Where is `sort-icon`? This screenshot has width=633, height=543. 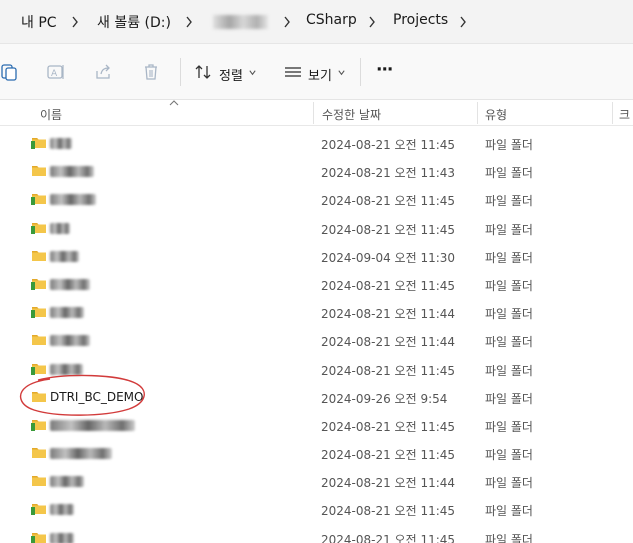 sort-icon is located at coordinates (203, 72).